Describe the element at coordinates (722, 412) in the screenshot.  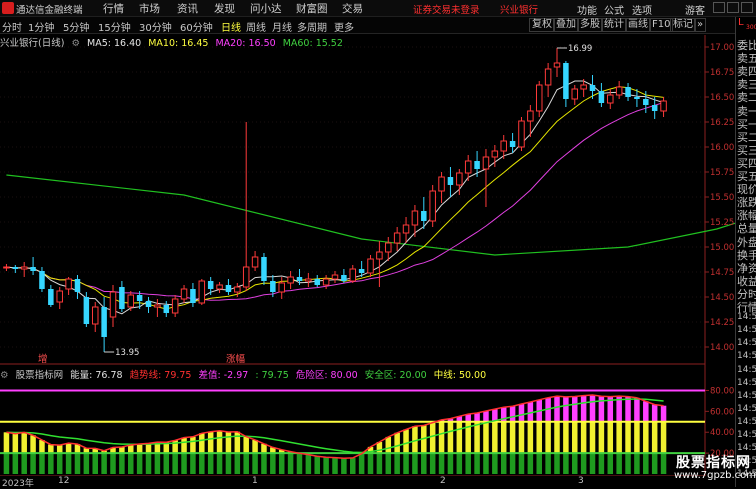
I see `indicator-tick-label: 60.00` at that location.